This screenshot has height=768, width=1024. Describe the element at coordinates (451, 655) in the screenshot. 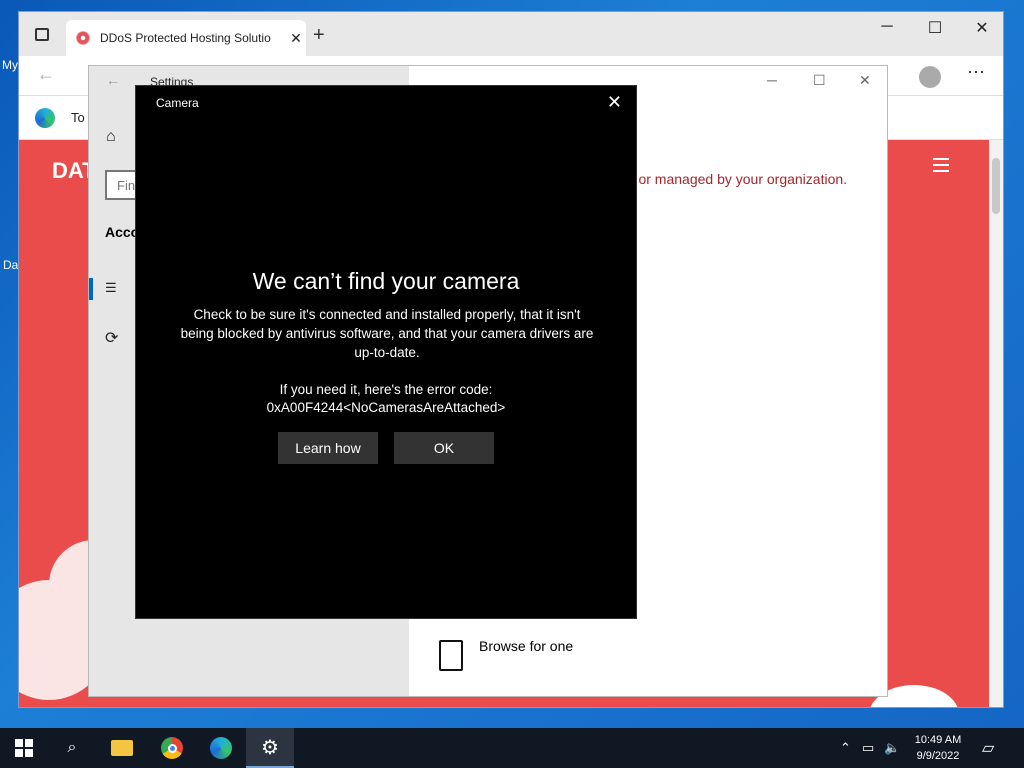

I see `file-icon` at that location.